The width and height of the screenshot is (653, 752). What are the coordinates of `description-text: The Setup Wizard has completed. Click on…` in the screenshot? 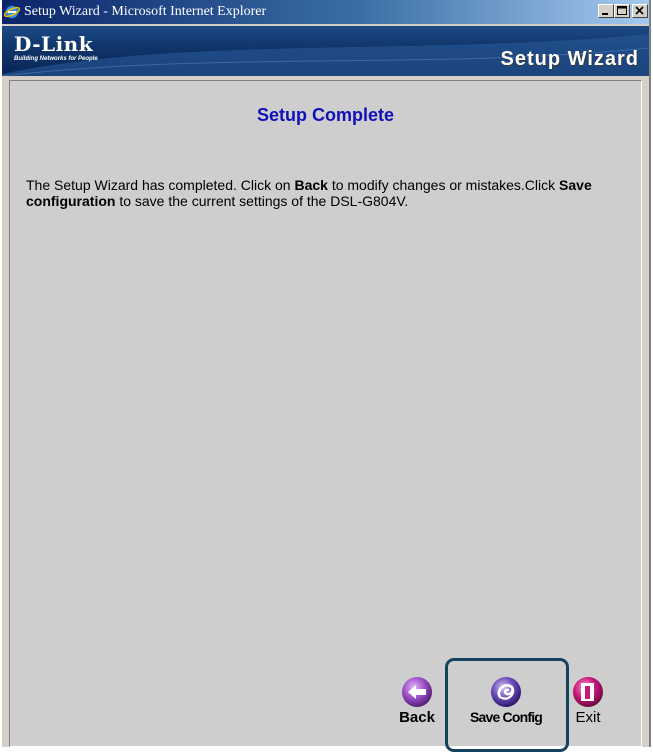 It's located at (316, 193).